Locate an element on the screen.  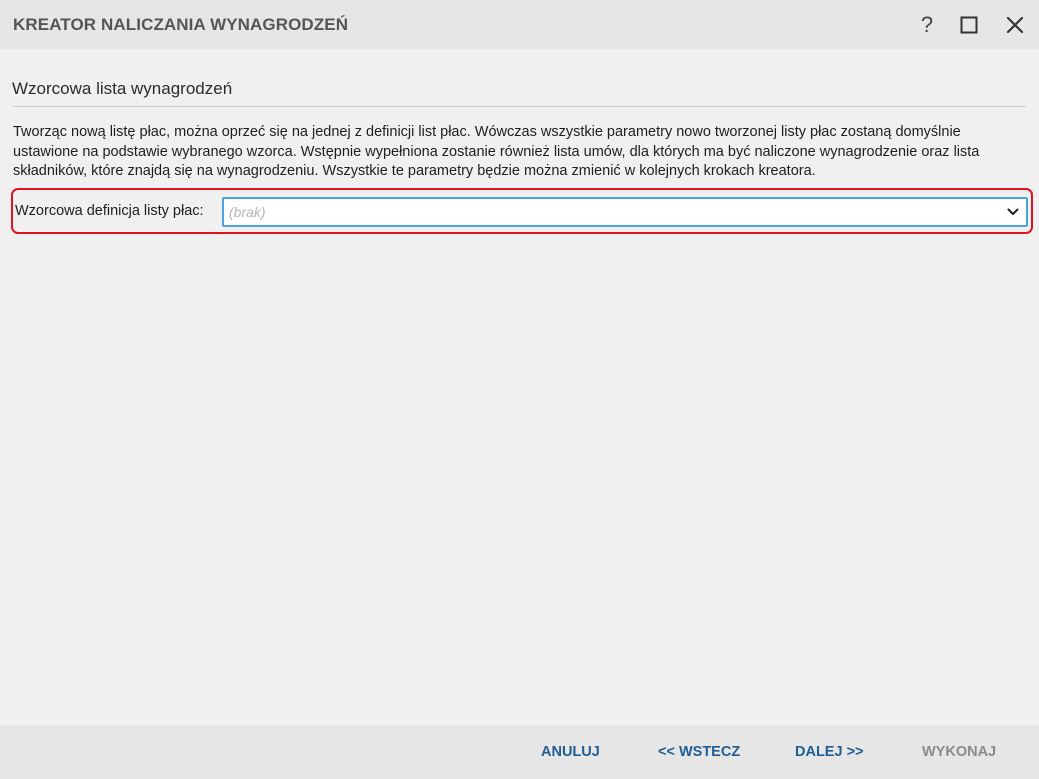
template-definition-label: Wzorcowa definicja listy płac: is located at coordinates (109, 211).